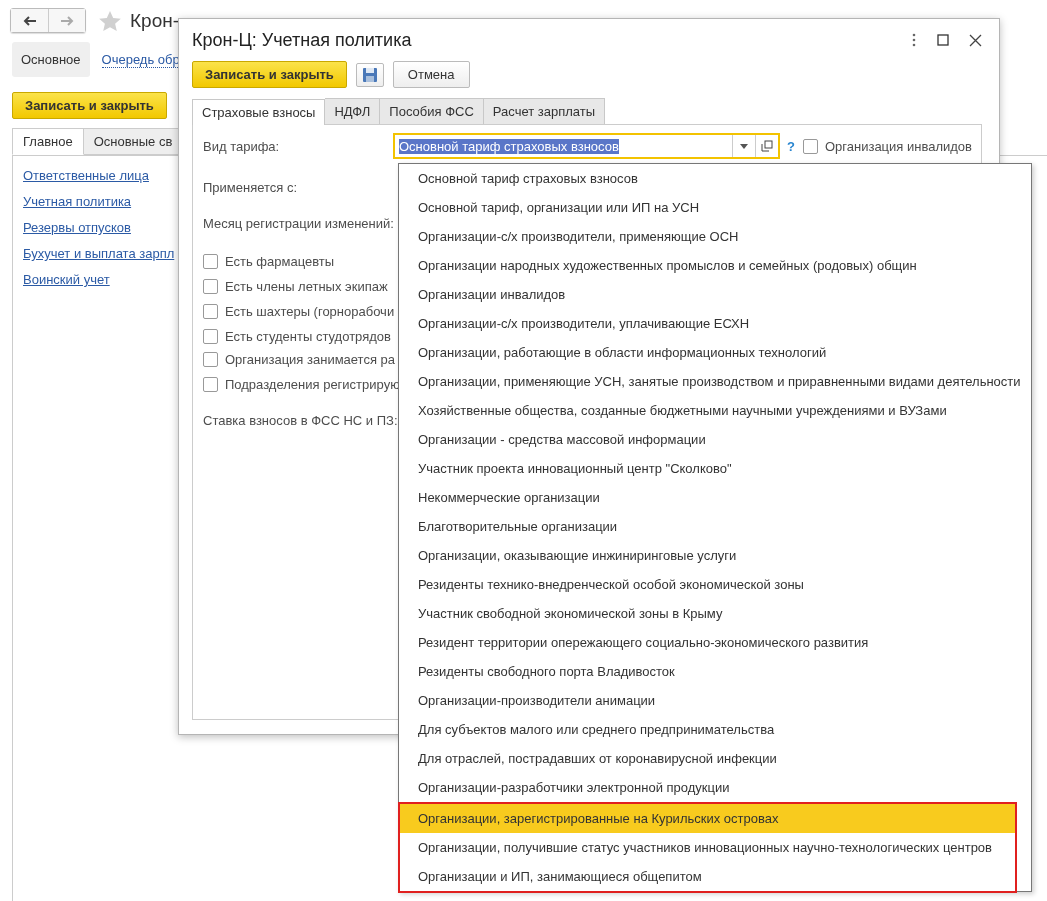  Describe the element at coordinates (431, 74) in the screenshot. I see `cancel-button: Отмена` at that location.